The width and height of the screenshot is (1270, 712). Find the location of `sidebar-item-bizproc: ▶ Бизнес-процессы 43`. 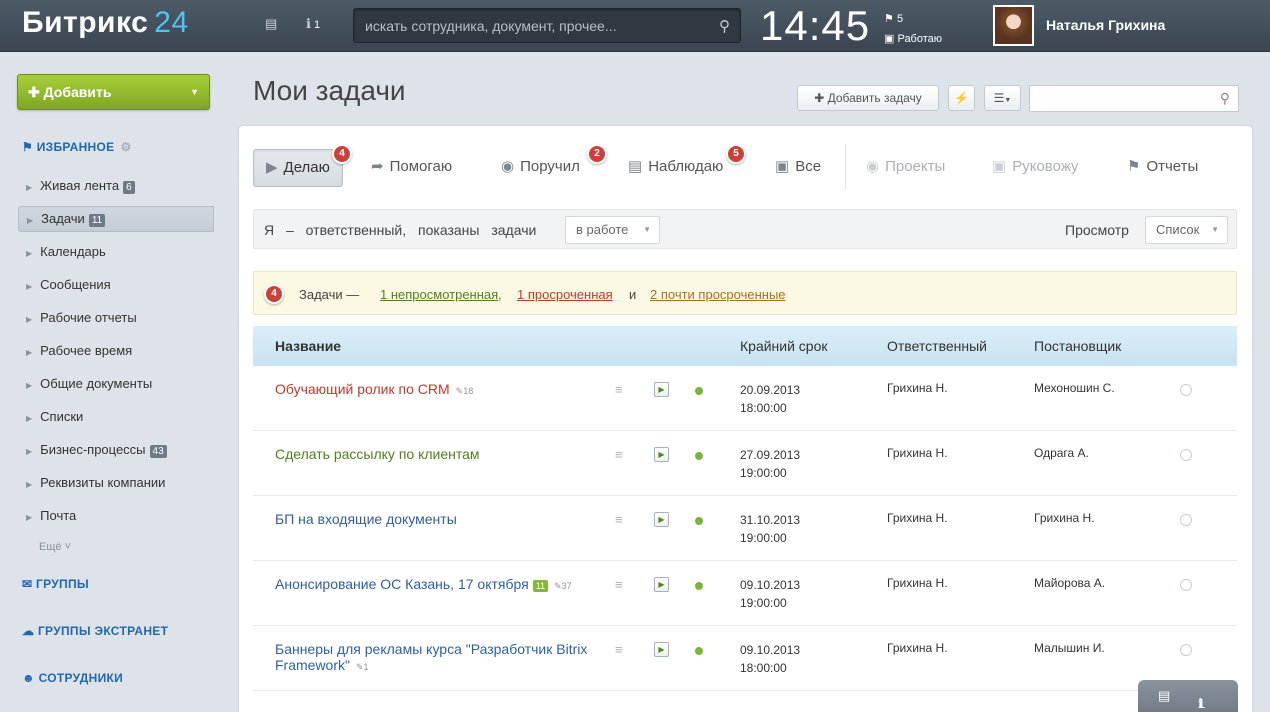

sidebar-item-bizproc: ▶ Бизнес-процессы 43 is located at coordinates (96, 450).